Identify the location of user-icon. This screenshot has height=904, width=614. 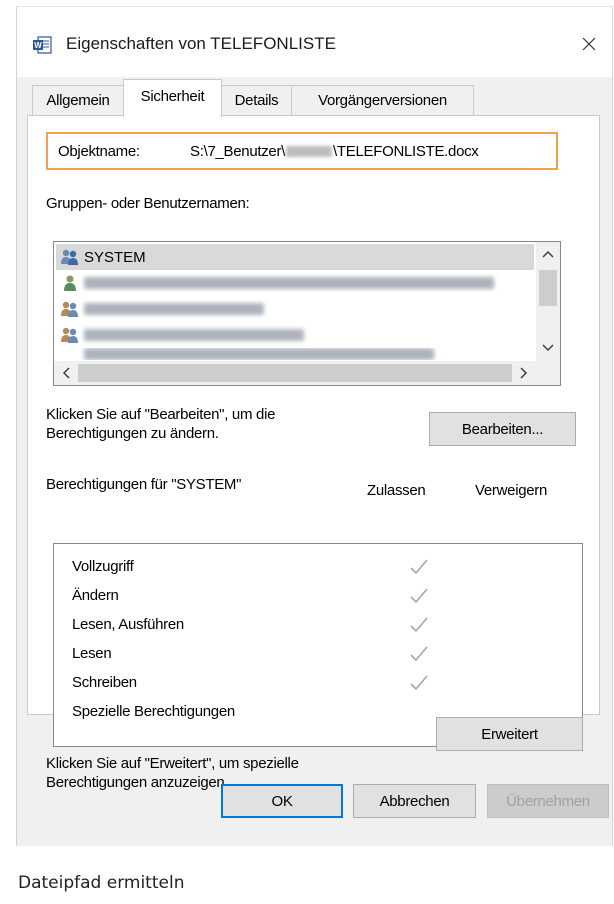
(70, 283).